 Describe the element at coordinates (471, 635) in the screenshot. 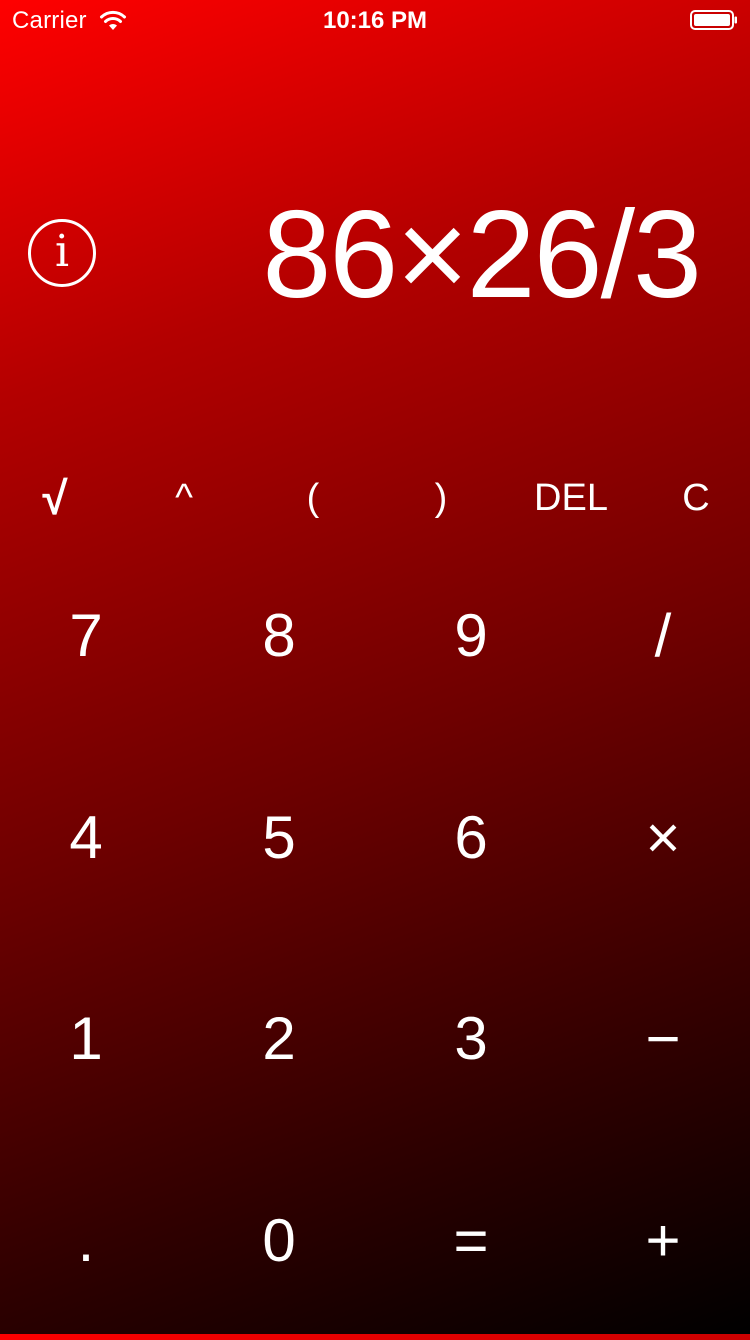

I see `digit-9-button: 9` at that location.